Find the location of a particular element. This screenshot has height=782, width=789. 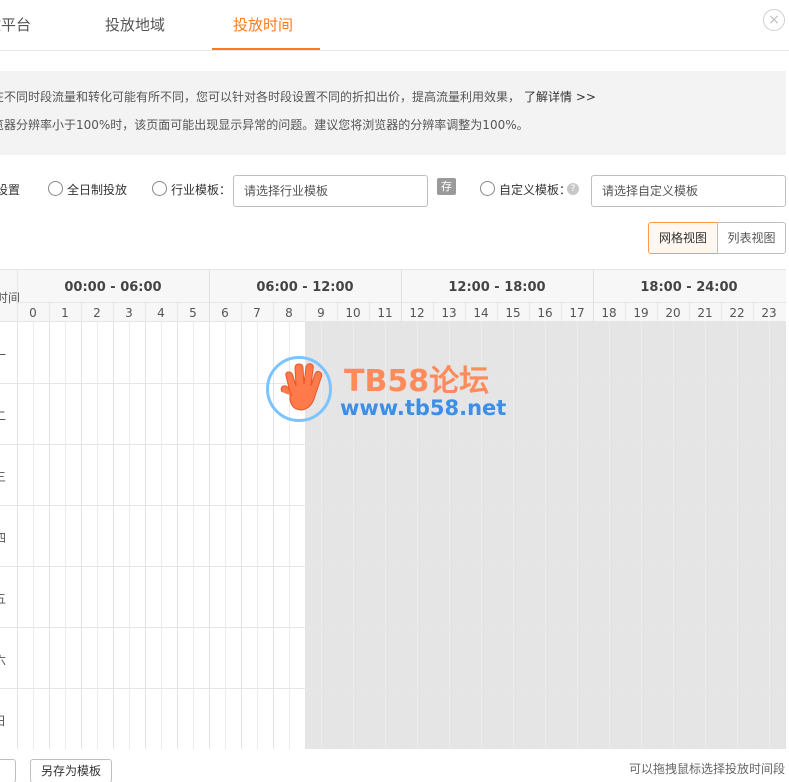

radio-industry-template is located at coordinates (159, 188).